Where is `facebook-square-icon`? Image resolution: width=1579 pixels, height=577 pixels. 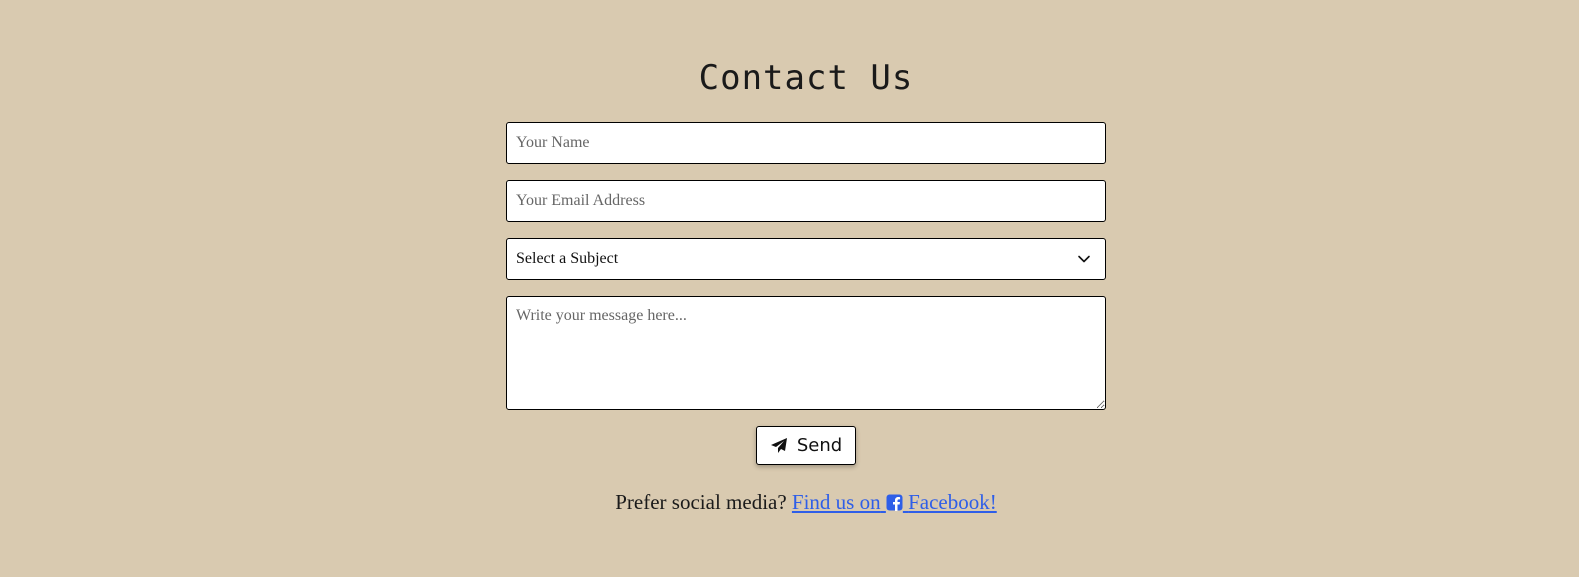 facebook-square-icon is located at coordinates (894, 502).